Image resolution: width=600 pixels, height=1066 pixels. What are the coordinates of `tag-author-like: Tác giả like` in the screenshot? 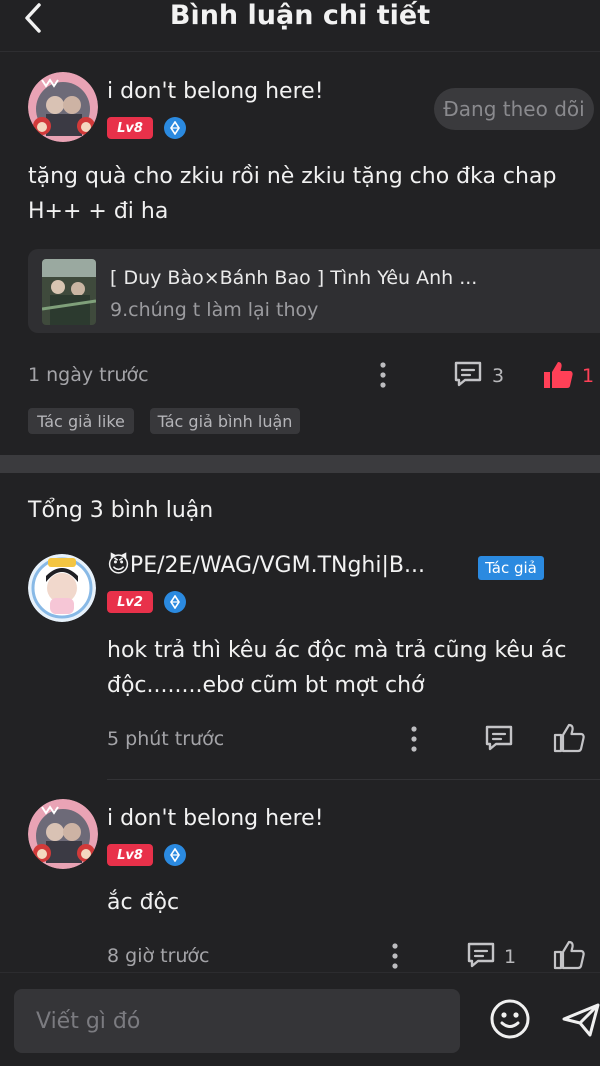 It's located at (81, 421).